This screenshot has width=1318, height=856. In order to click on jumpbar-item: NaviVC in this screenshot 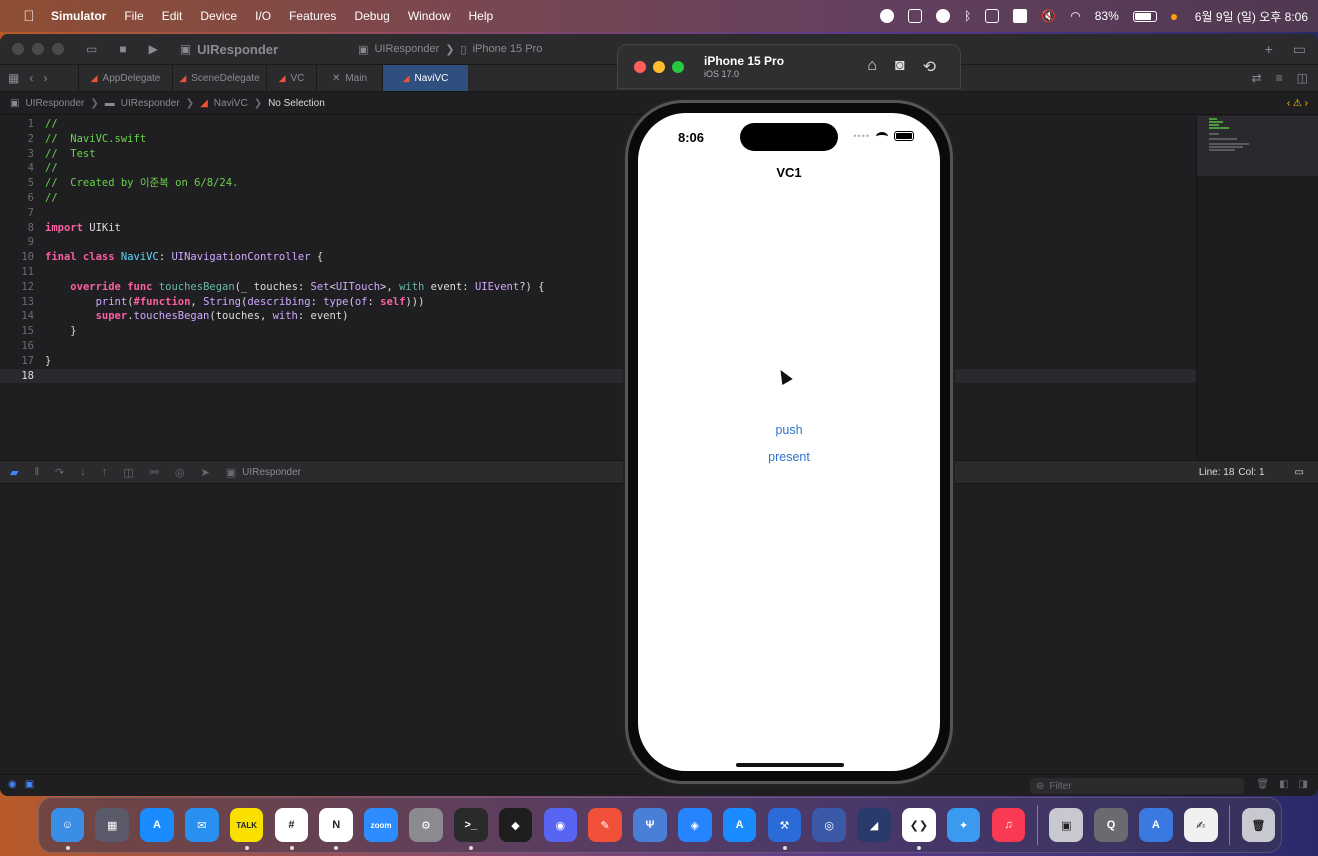, I will do `click(231, 103)`.